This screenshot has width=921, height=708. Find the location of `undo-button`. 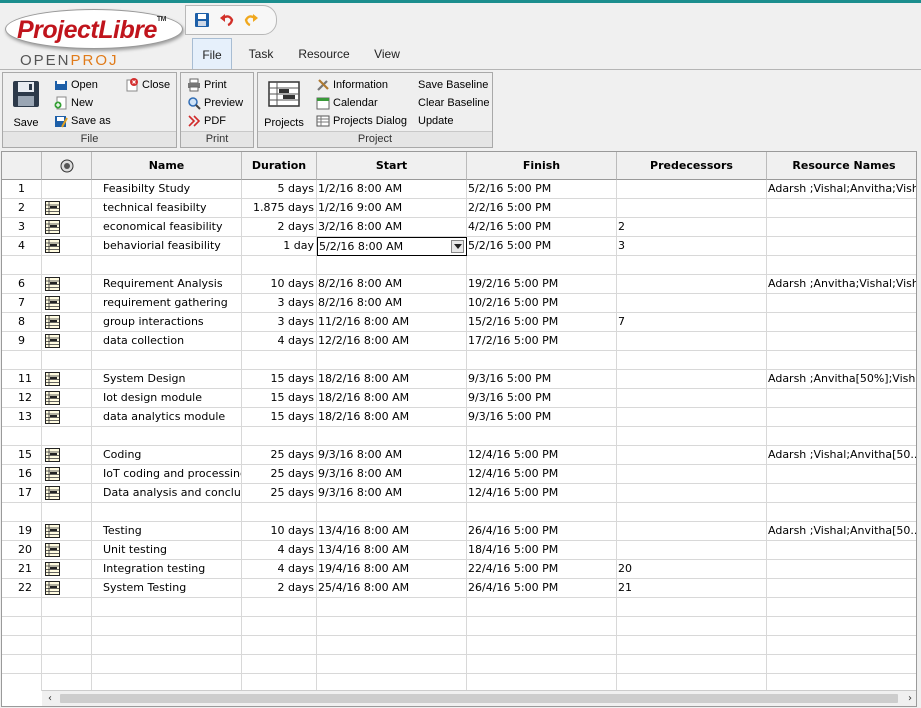

undo-button is located at coordinates (227, 20).